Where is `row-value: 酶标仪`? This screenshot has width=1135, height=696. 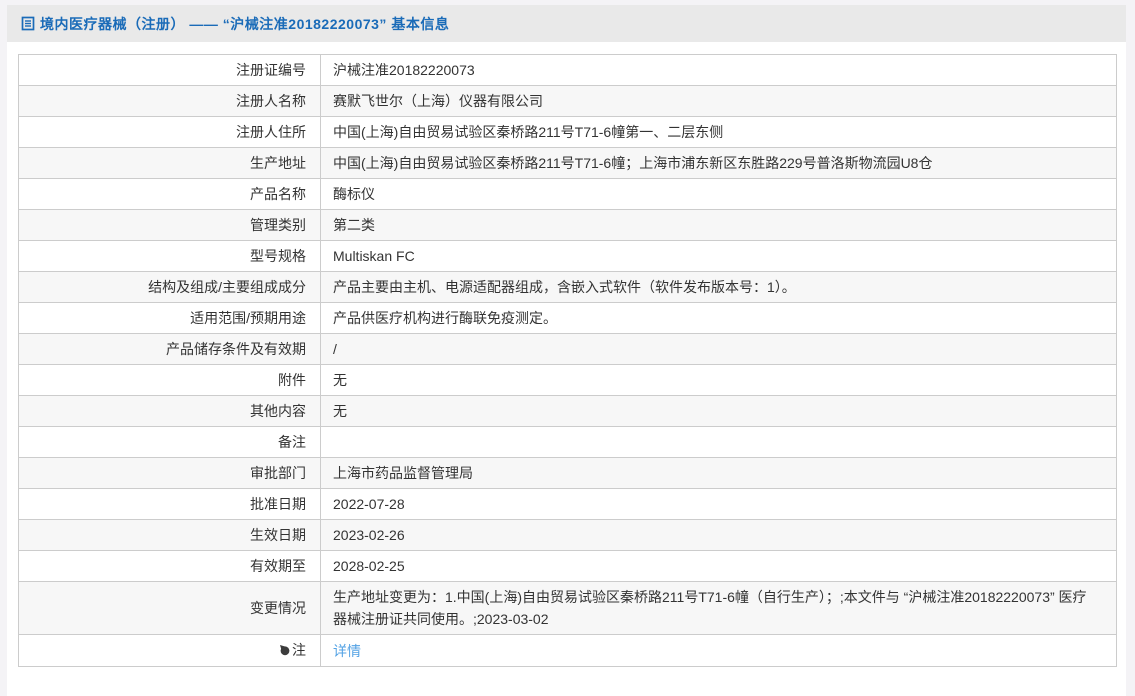
row-value: 酶标仪 is located at coordinates (718, 194).